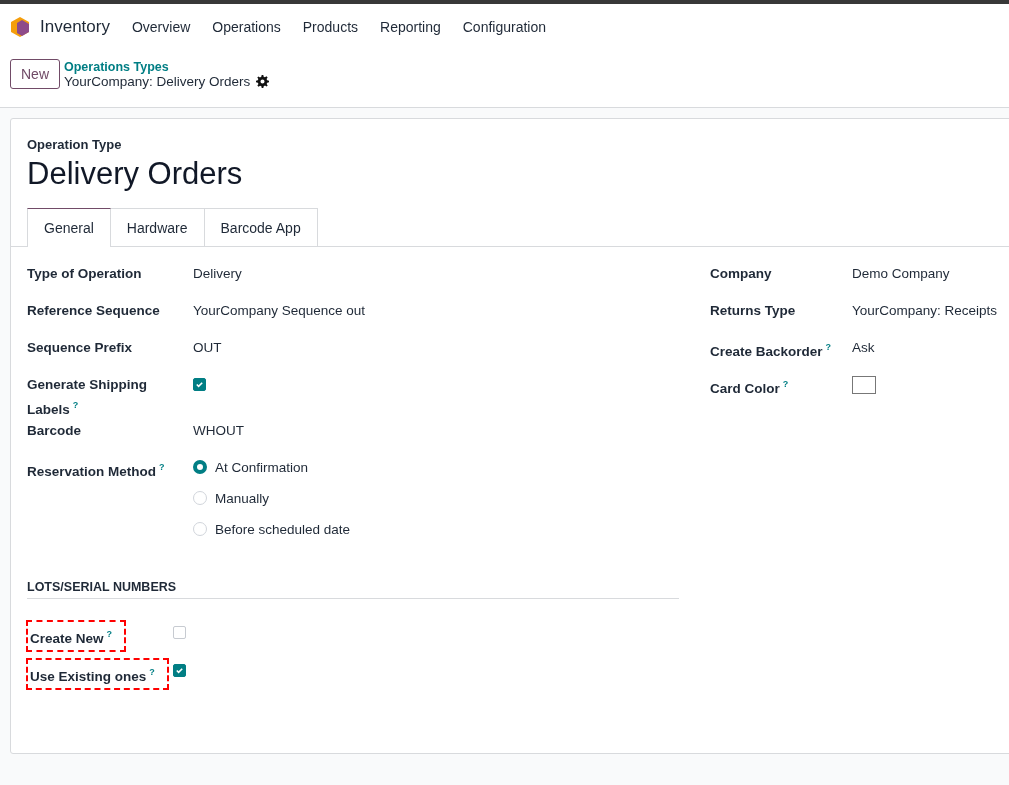 The height and width of the screenshot is (785, 1009). What do you see at coordinates (262, 467) in the screenshot?
I see `radio-label: At Confirmation` at bounding box center [262, 467].